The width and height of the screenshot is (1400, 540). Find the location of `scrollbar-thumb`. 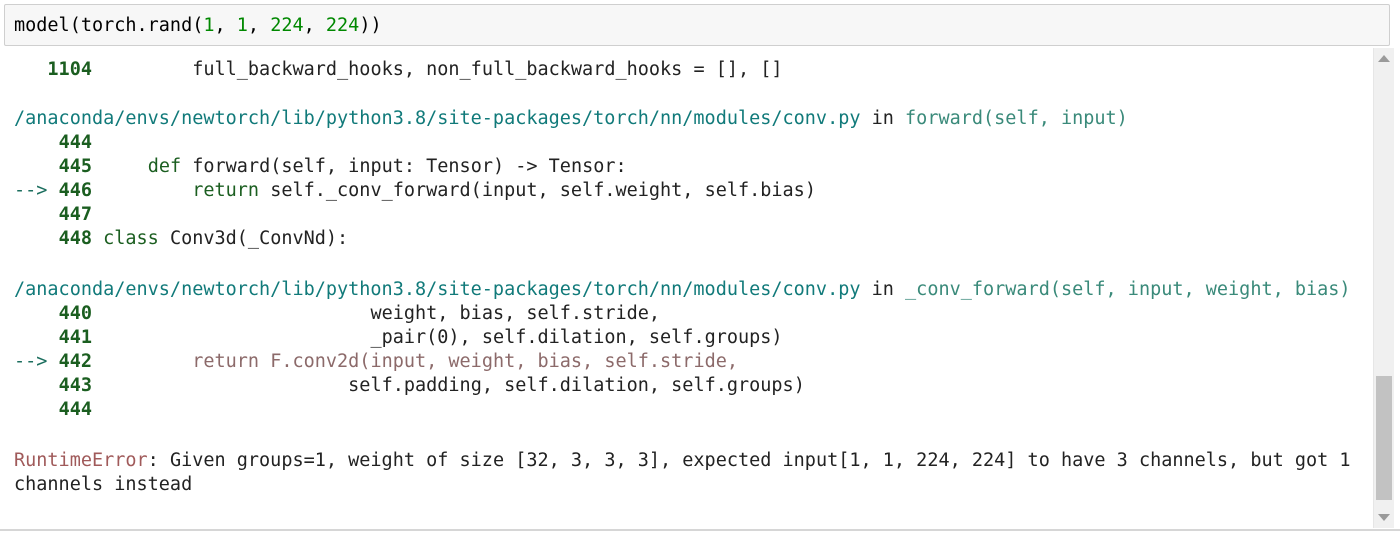

scrollbar-thumb is located at coordinates (1384, 438).